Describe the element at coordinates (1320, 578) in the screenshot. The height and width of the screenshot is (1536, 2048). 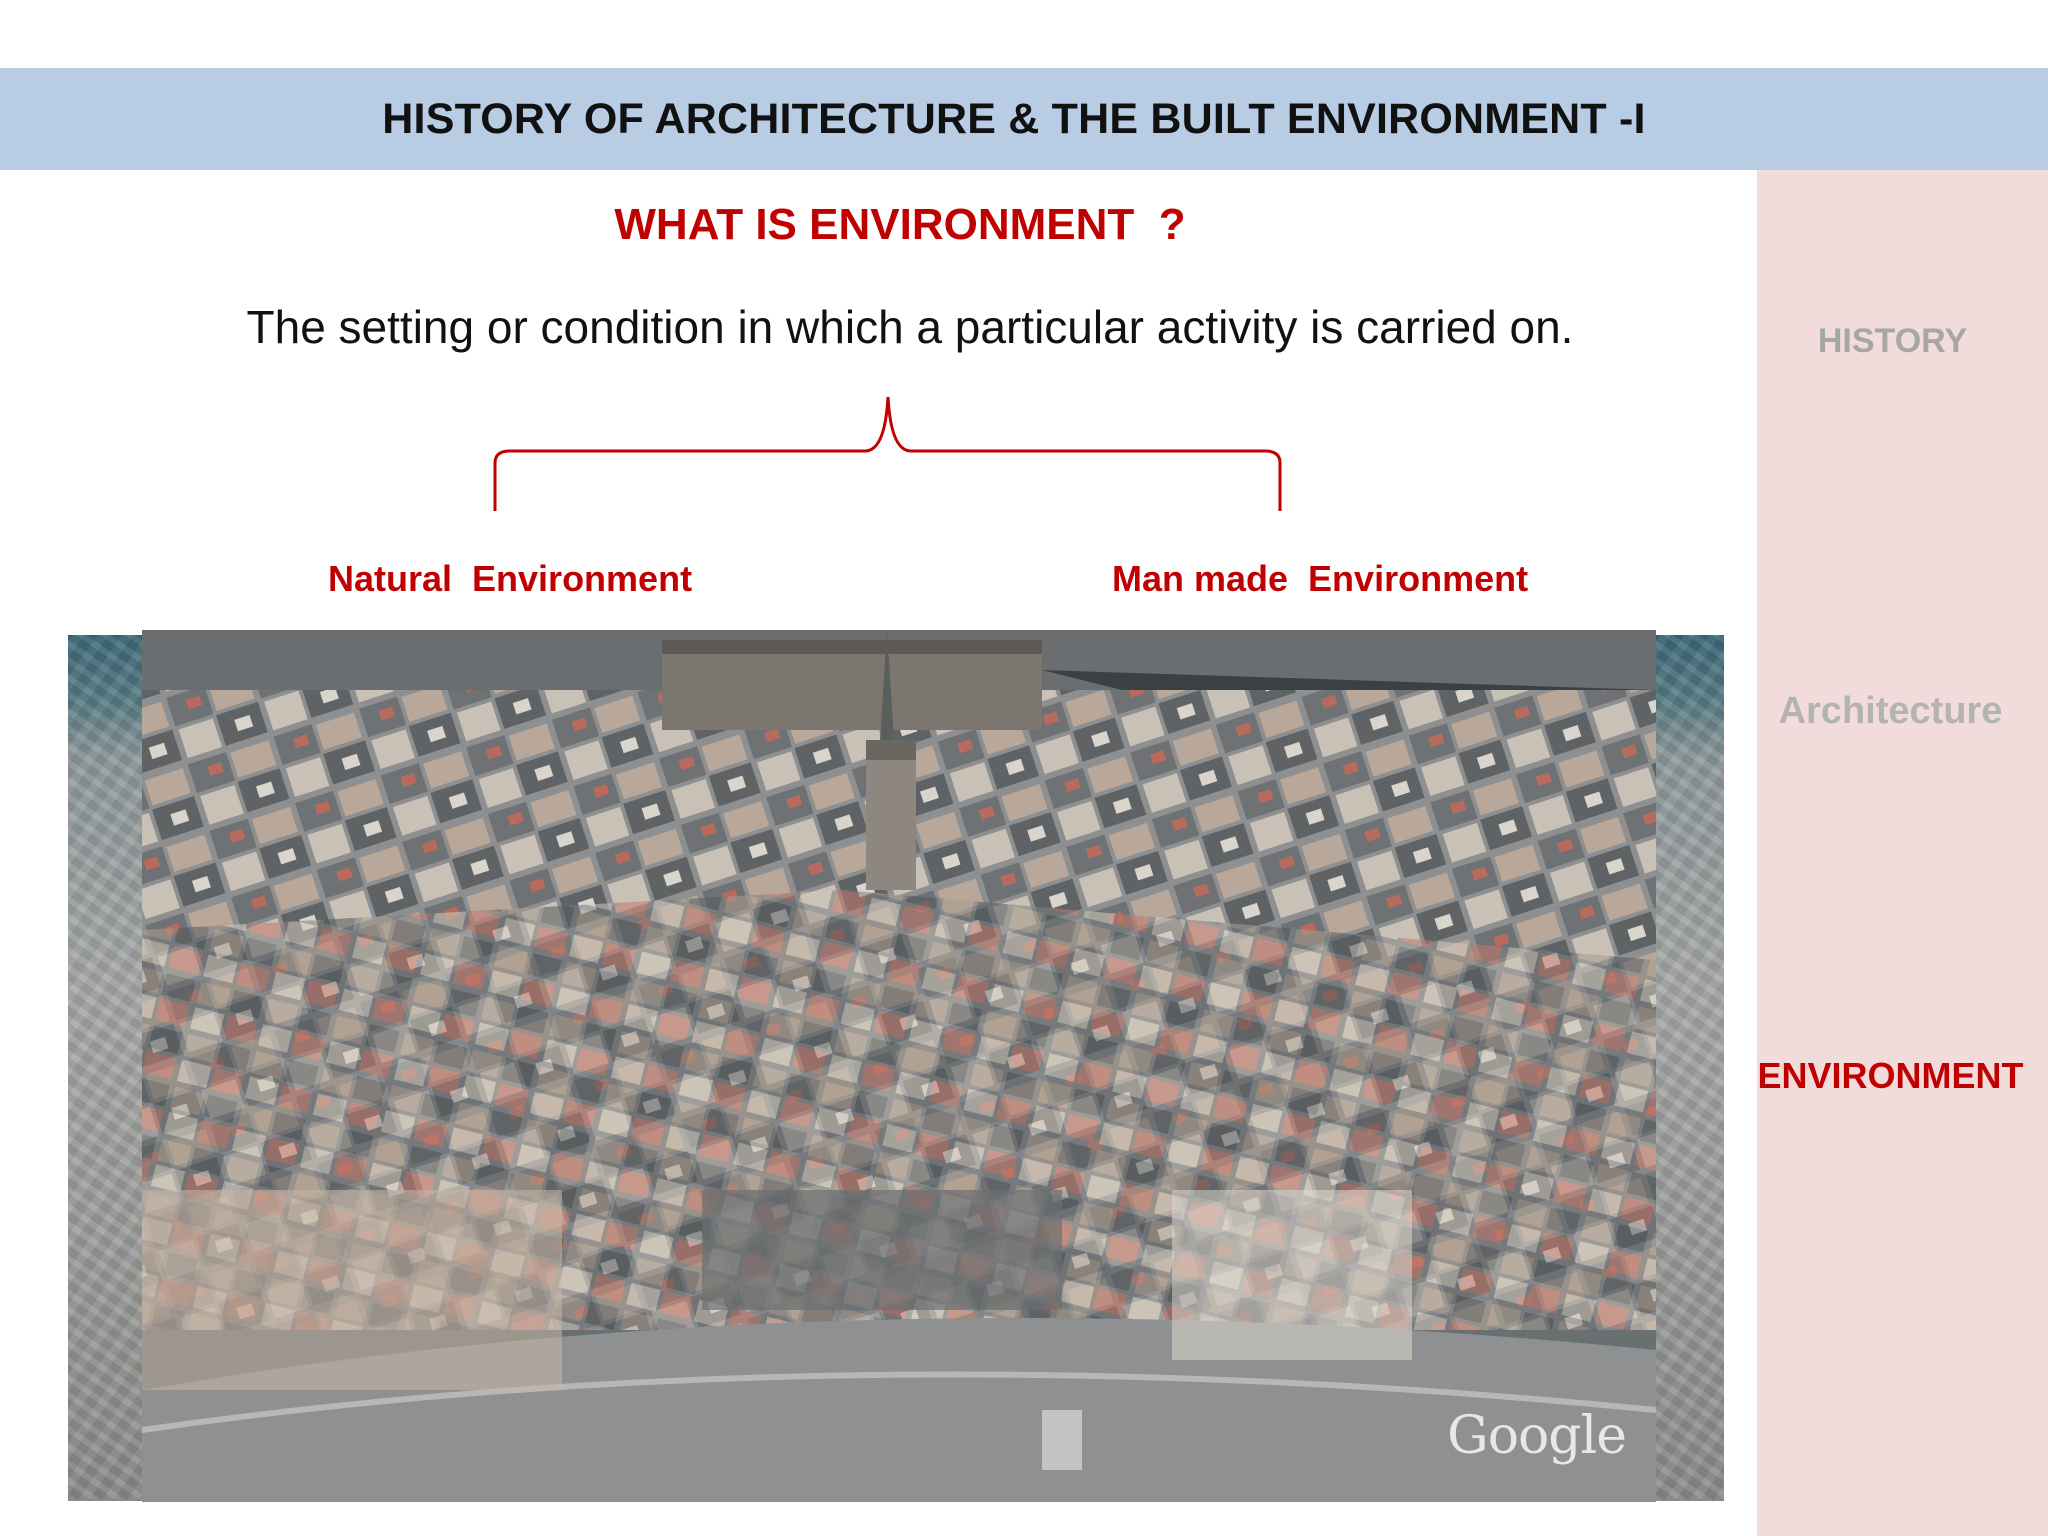
I see `manmade-environment-label: Man made Environment` at that location.